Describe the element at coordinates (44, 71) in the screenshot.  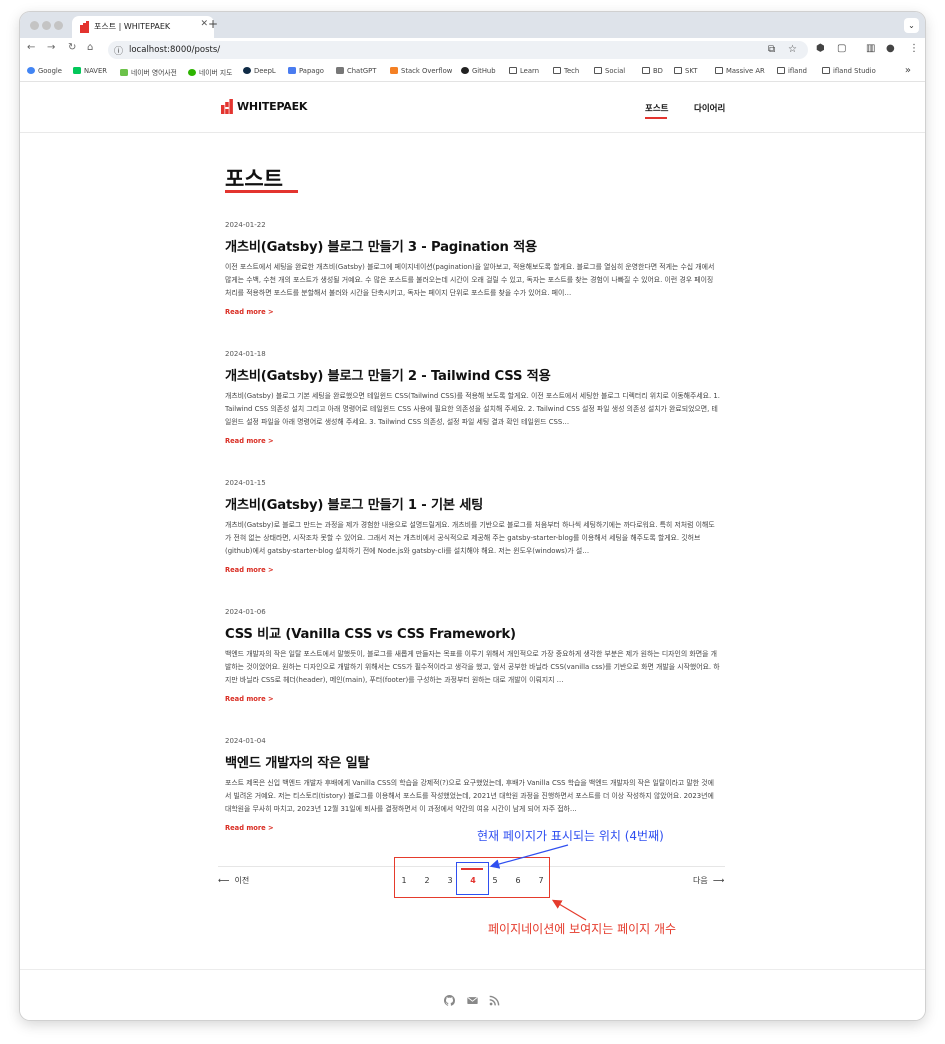
I see `bookmark-google: Google` at that location.